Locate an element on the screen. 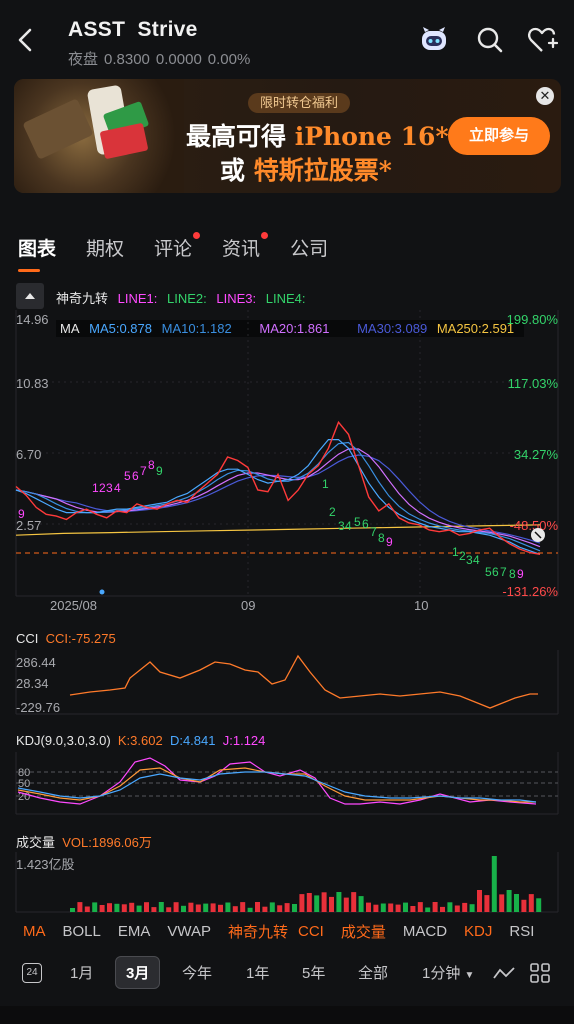 The width and height of the screenshot is (574, 1024). tab-company: 公司 is located at coordinates (309, 250).